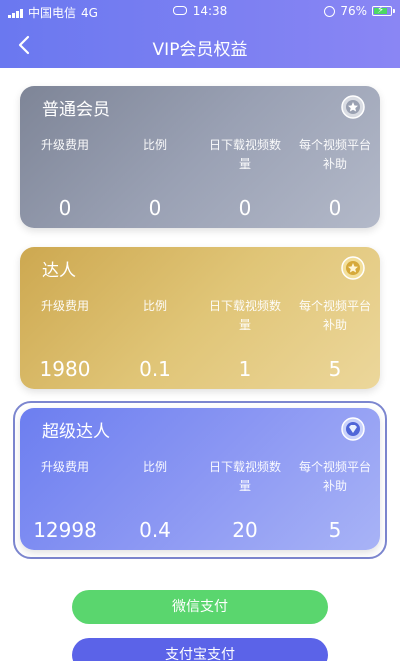 The width and height of the screenshot is (400, 661). Describe the element at coordinates (245, 530) in the screenshot. I see `stat-value: 20` at that location.